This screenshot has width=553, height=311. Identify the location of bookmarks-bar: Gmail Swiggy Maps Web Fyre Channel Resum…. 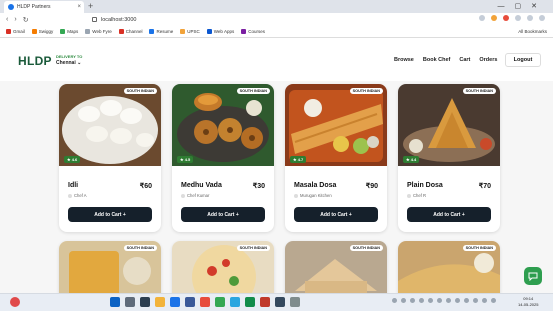
(276, 32).